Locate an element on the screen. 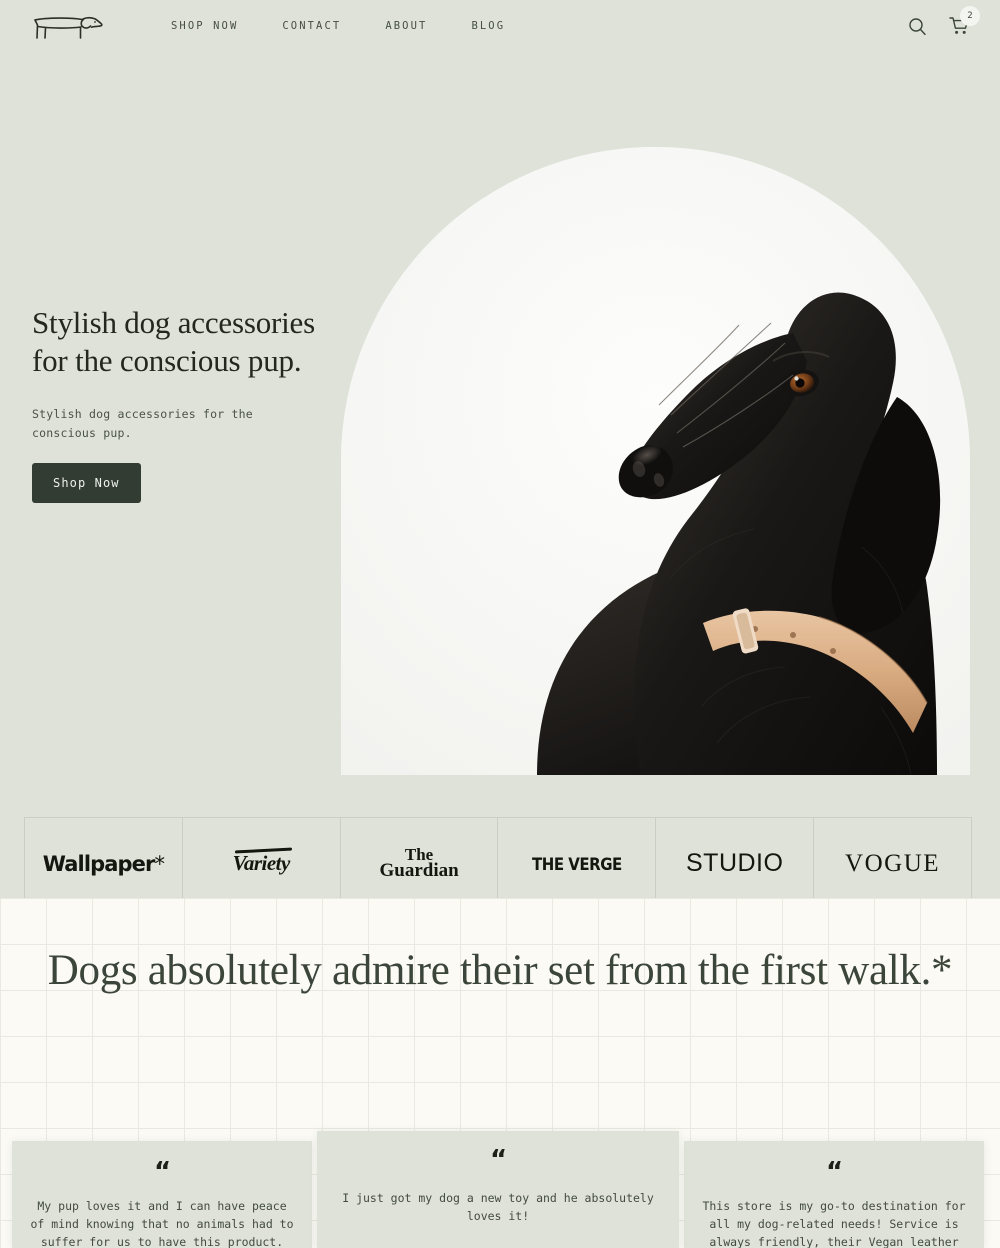 The image size is (1000, 1248). search-icon is located at coordinates (917, 26).